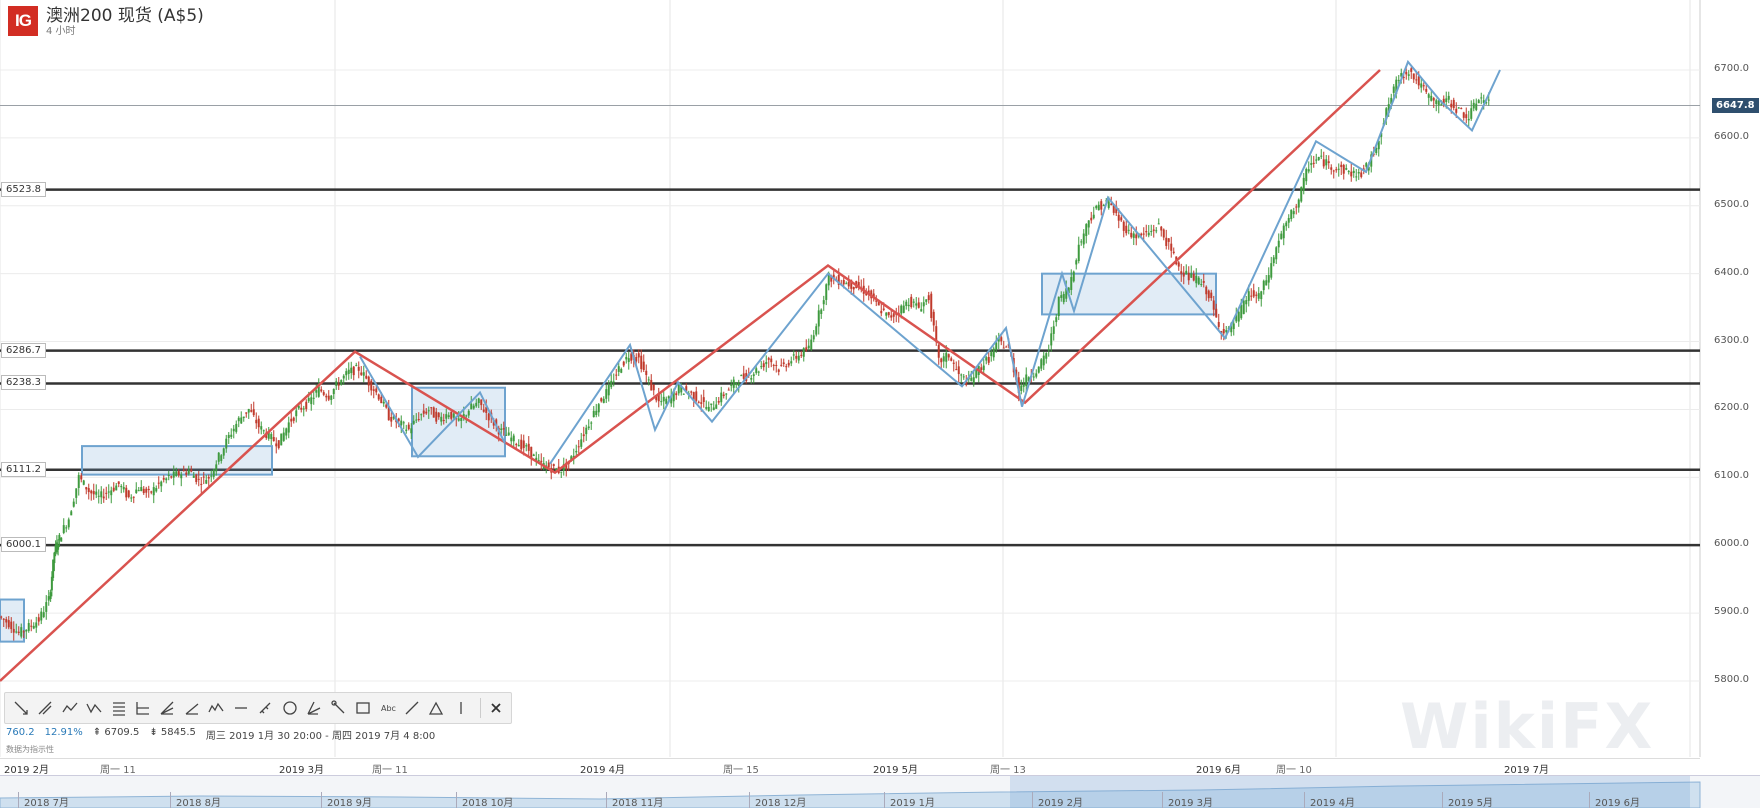  What do you see at coordinates (44, 708) in the screenshot?
I see `parallel-icon` at bounding box center [44, 708].